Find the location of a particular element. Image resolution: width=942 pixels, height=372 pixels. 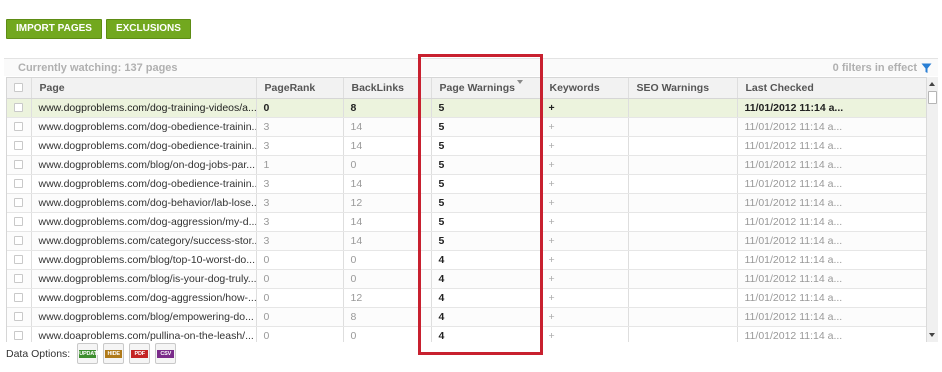

select-all-header is located at coordinates (19, 88).